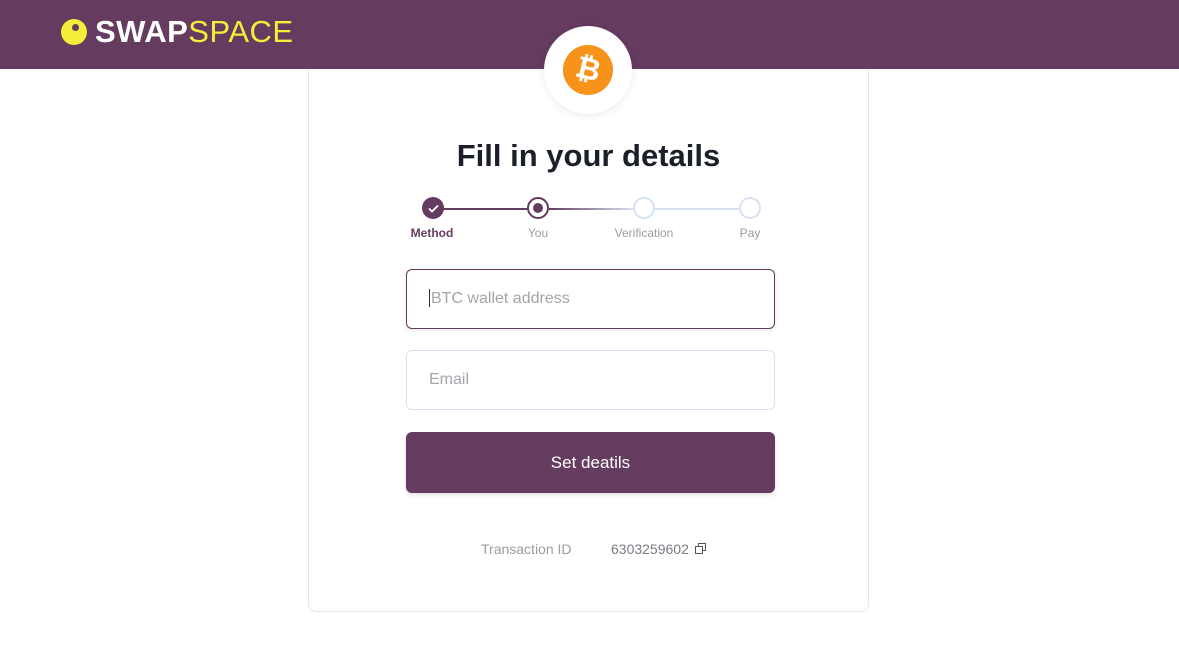  Describe the element at coordinates (142, 31) in the screenshot. I see `logo-swap: SWAP` at that location.